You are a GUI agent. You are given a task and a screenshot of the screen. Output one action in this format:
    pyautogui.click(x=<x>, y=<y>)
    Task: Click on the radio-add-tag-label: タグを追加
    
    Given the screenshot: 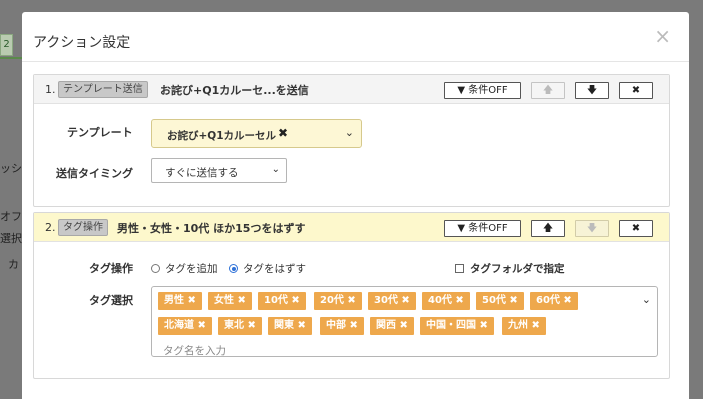 What is the action you would take?
    pyautogui.click(x=191, y=269)
    